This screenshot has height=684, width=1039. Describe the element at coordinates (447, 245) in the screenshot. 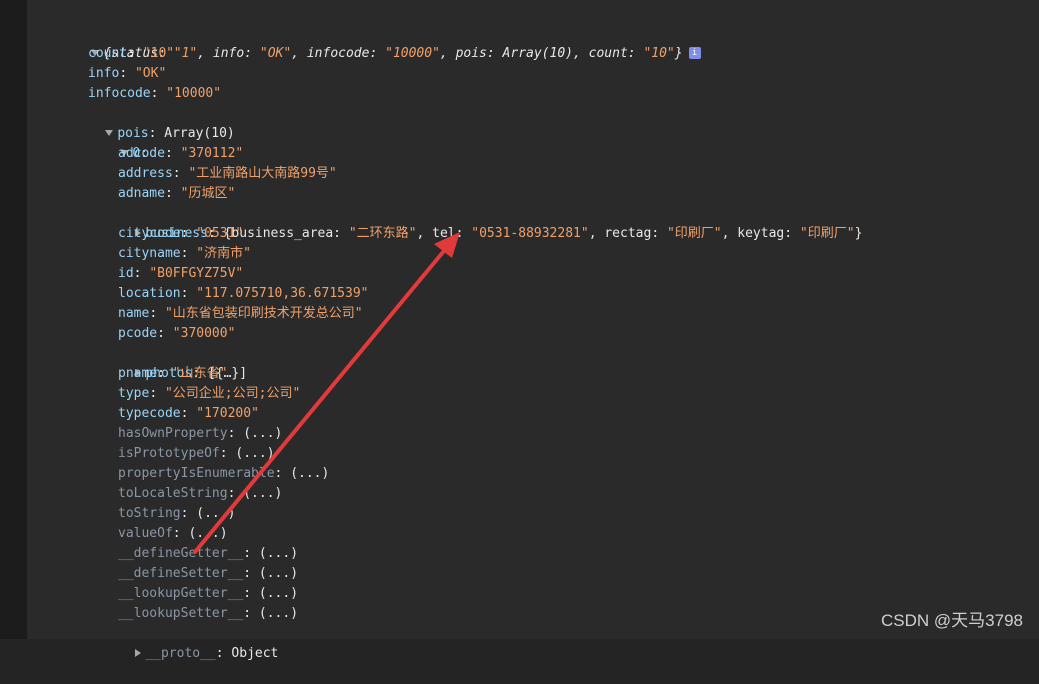

I see `arrow-head-icon` at that location.